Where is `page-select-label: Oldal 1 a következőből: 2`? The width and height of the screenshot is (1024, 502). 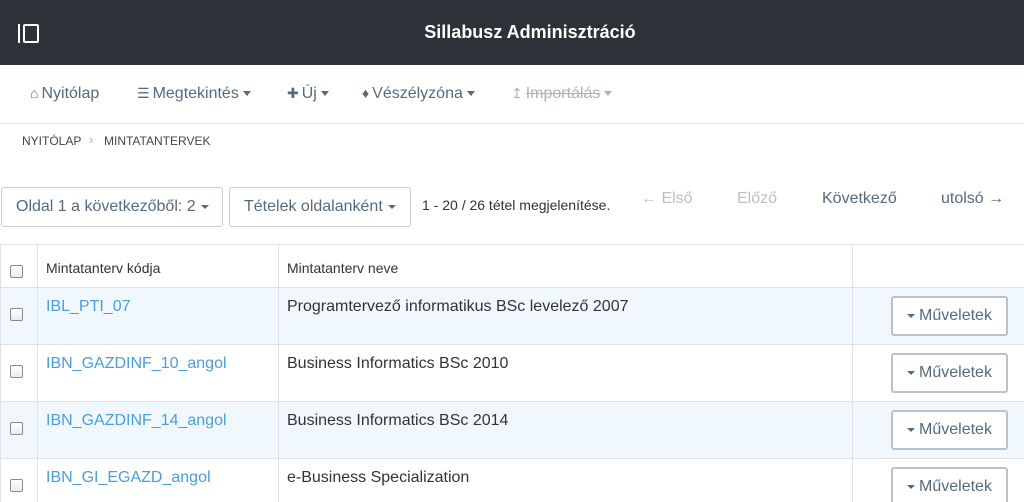 page-select-label: Oldal 1 a következőből: 2 is located at coordinates (106, 206).